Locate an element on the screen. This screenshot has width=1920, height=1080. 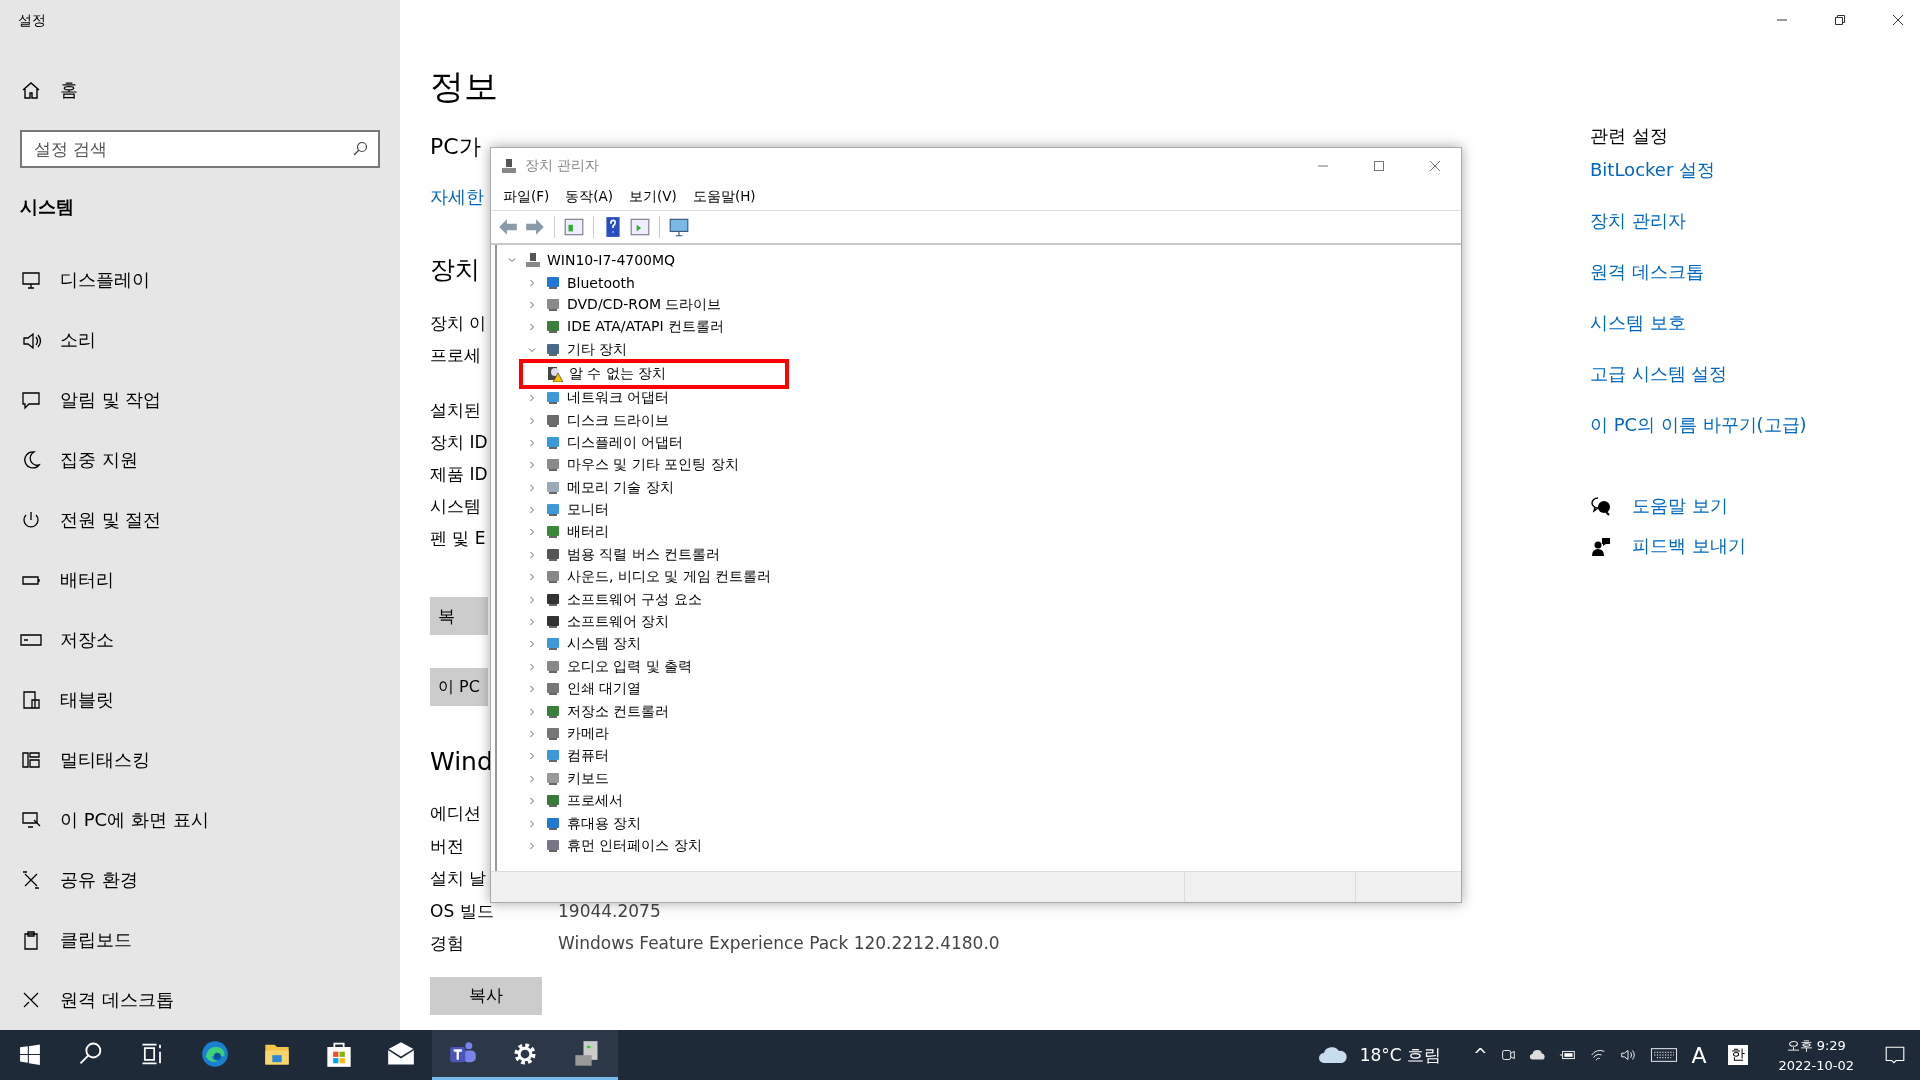
tree-item: WIN10-I7-4700MQ is located at coordinates (611, 260).